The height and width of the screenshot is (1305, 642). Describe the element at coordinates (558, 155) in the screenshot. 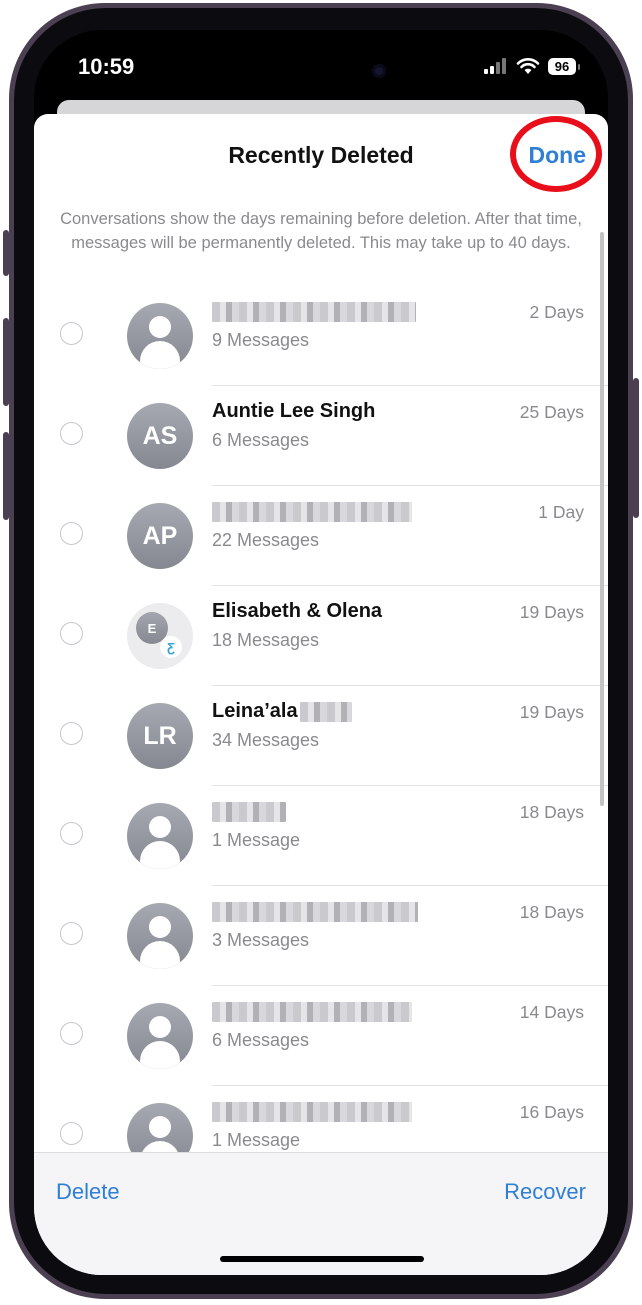

I see `done-button: Done` at that location.